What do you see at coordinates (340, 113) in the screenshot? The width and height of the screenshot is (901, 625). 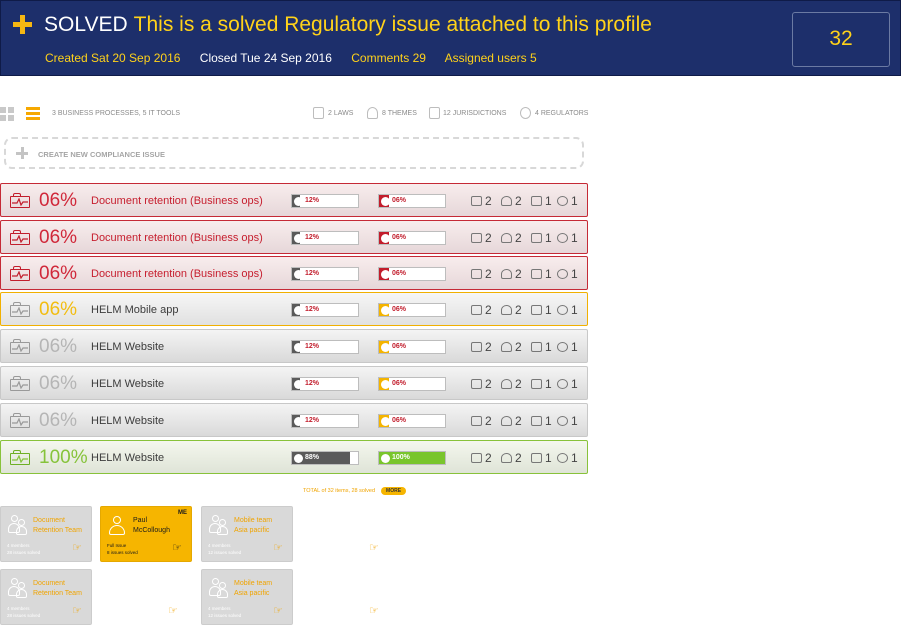 I see `laws-count: 2 LAWS` at bounding box center [340, 113].